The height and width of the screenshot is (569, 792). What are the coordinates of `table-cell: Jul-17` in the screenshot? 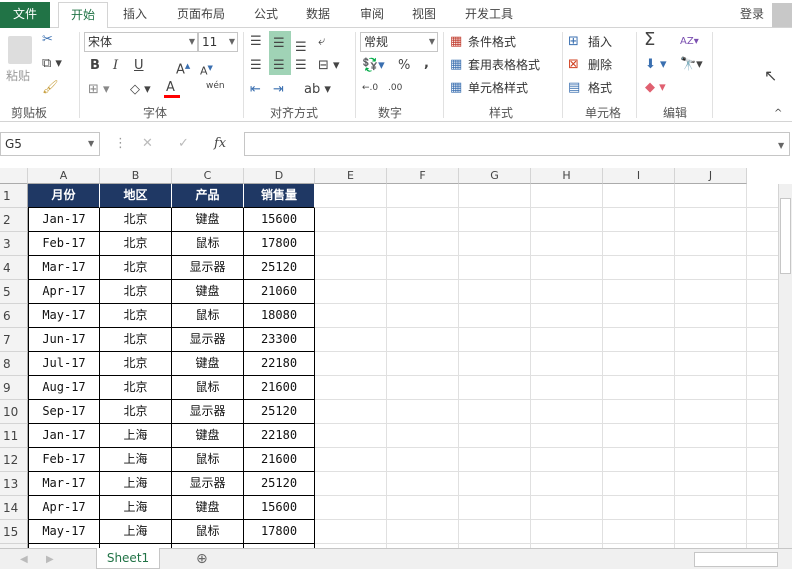 It's located at (64, 364).